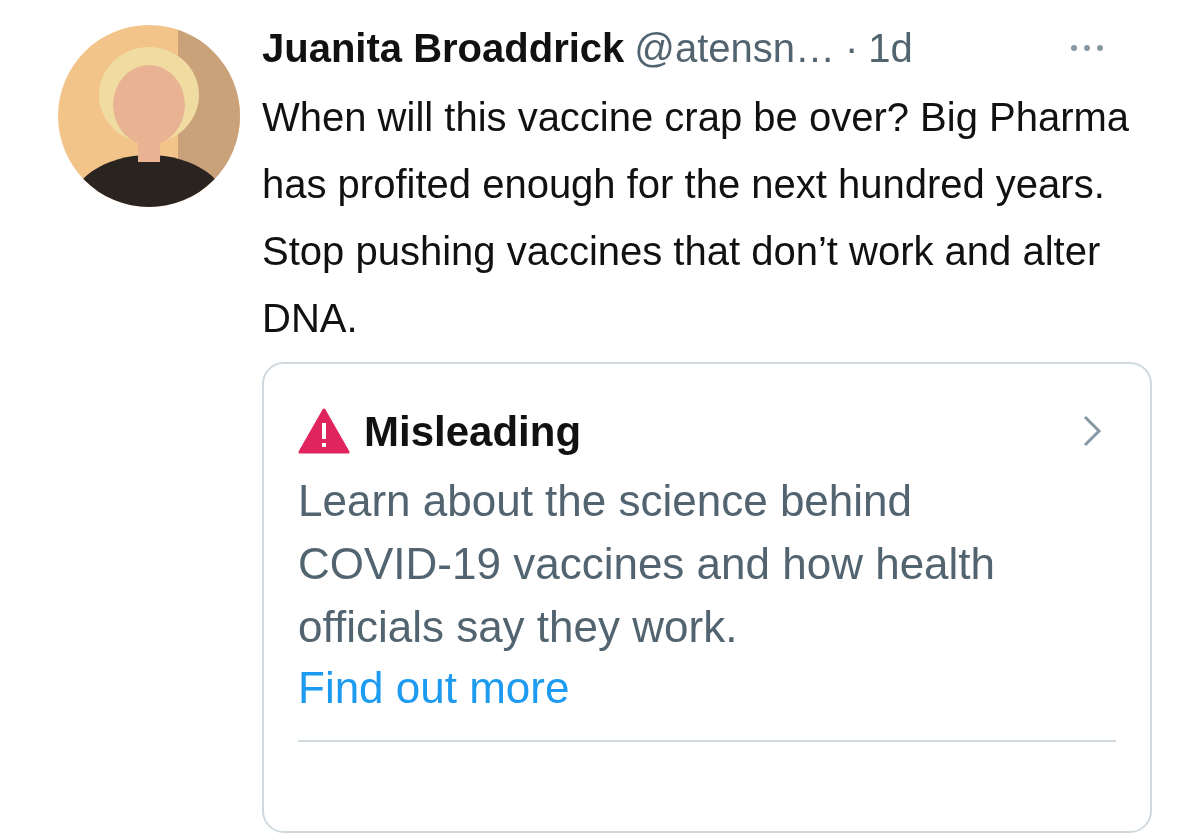 This screenshot has width=1200, height=833. I want to click on notice-text: Learn about the science behind COVID-19 vaccines and how health officials say they work., so click(647, 563).